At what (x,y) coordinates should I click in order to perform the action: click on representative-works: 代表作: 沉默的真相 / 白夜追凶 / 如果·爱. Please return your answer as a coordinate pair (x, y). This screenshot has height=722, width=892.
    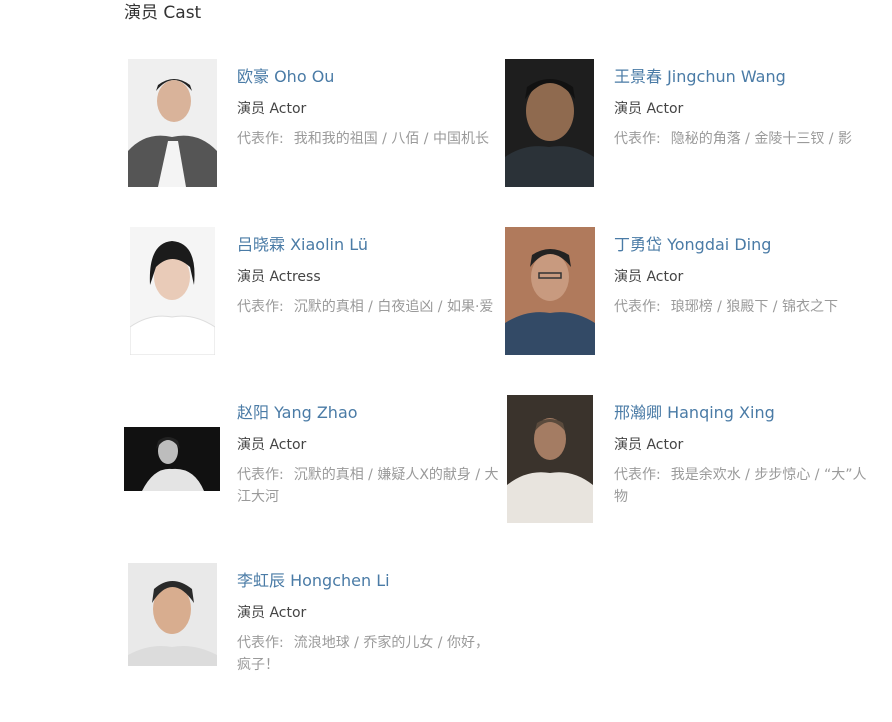
    Looking at the image, I should click on (368, 307).